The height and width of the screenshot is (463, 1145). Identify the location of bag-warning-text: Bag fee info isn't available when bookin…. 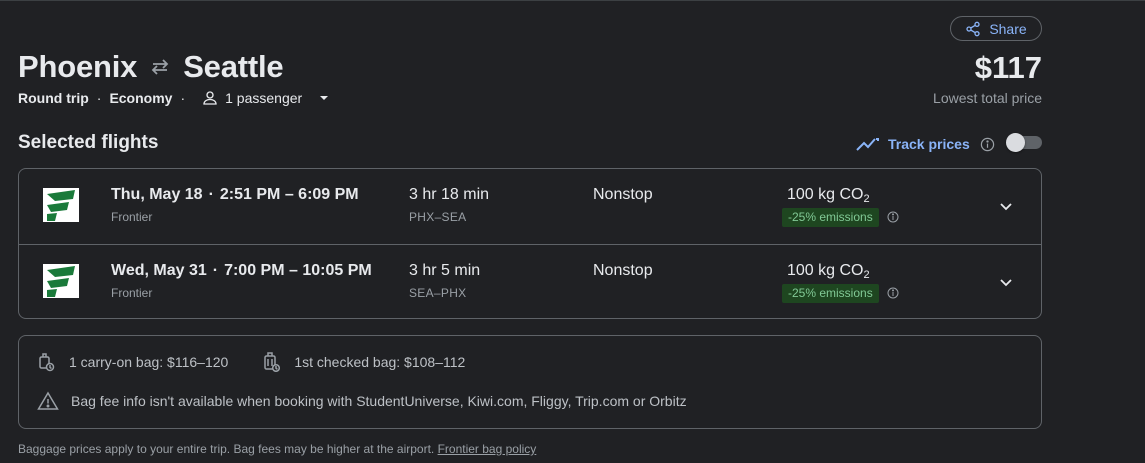
(379, 401).